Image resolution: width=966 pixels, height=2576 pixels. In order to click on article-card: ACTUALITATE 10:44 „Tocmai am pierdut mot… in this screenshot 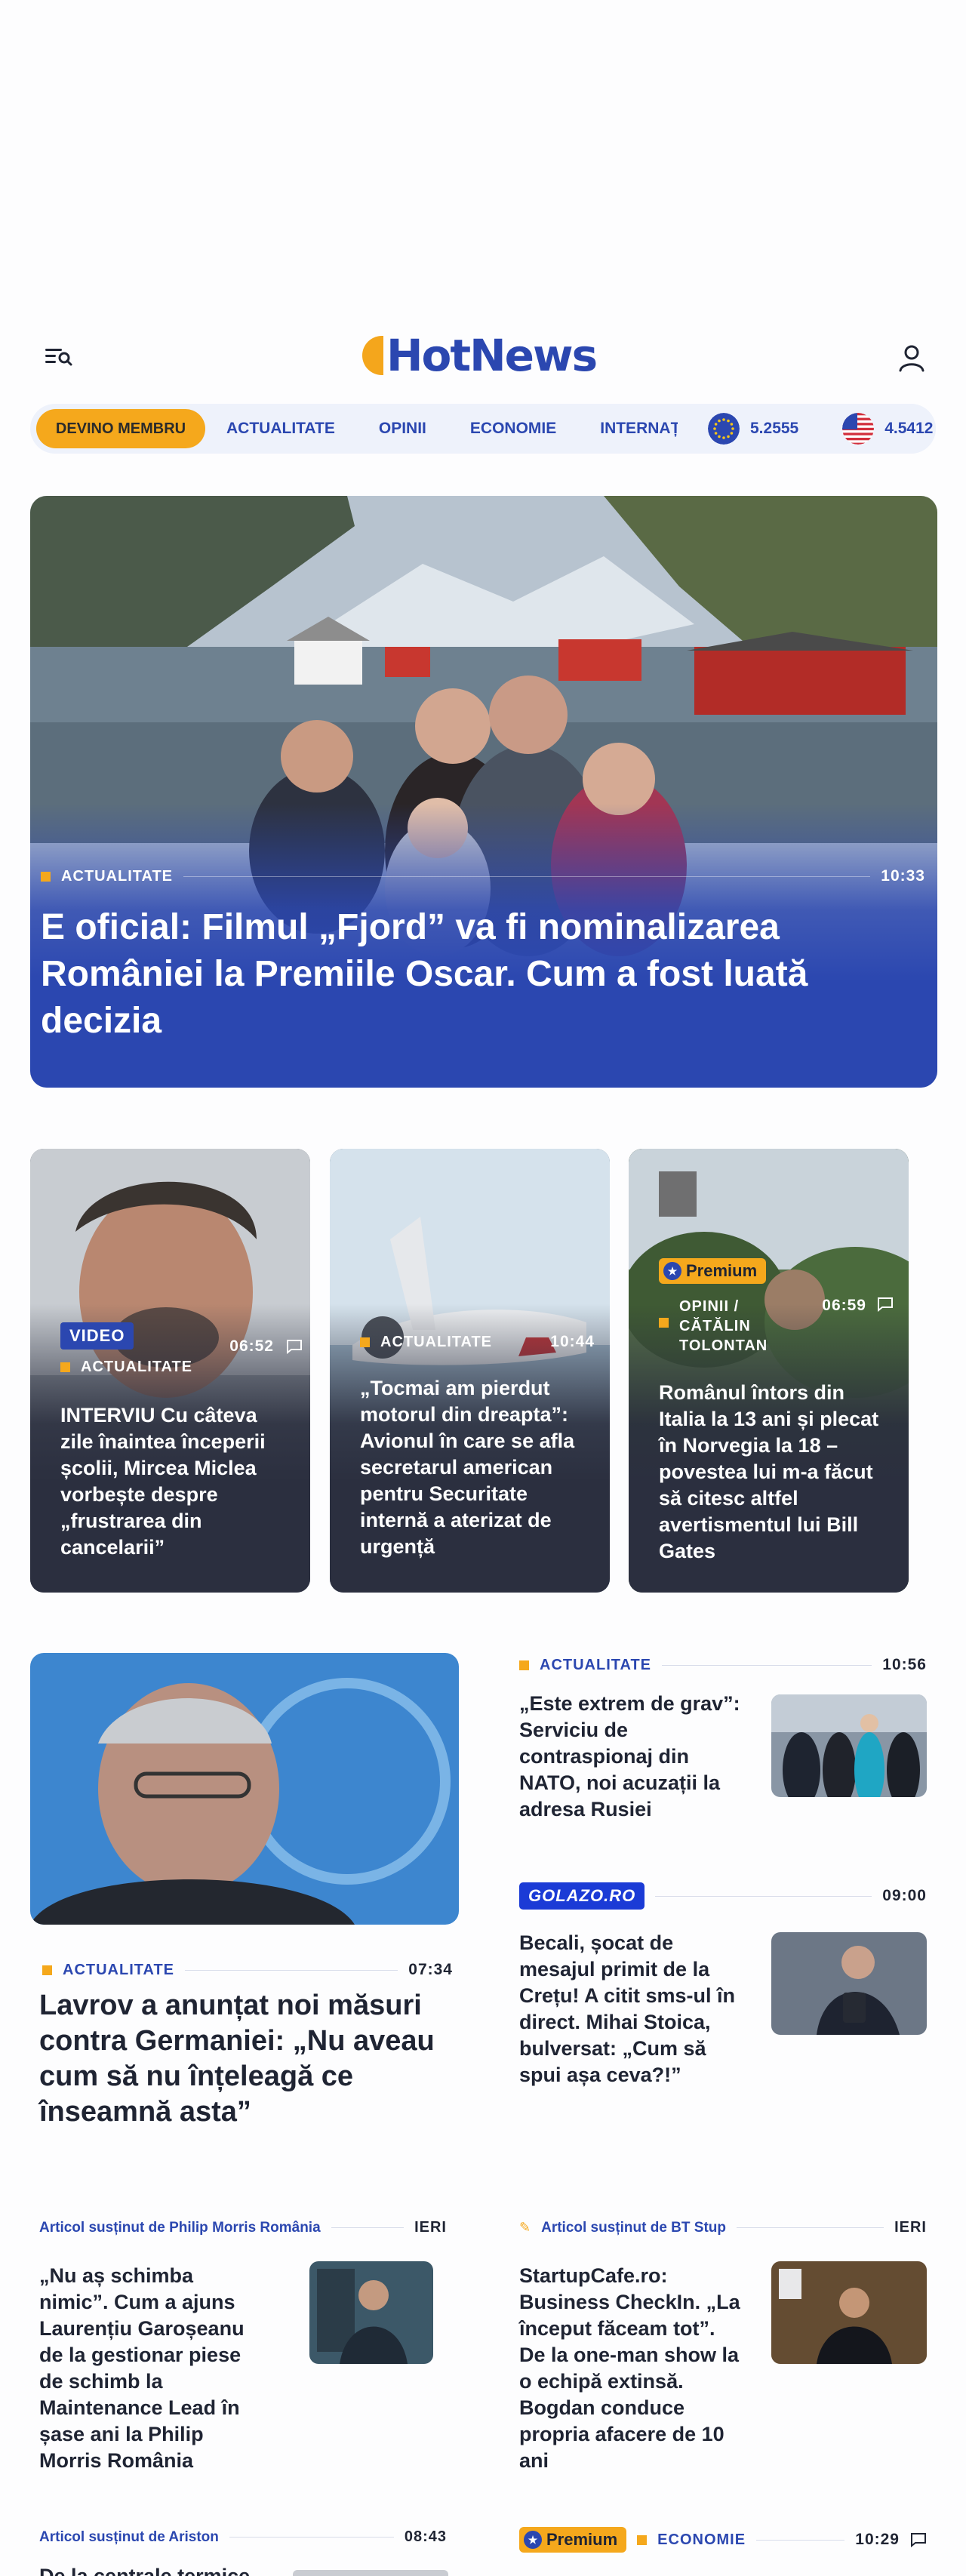, I will do `click(470, 1371)`.